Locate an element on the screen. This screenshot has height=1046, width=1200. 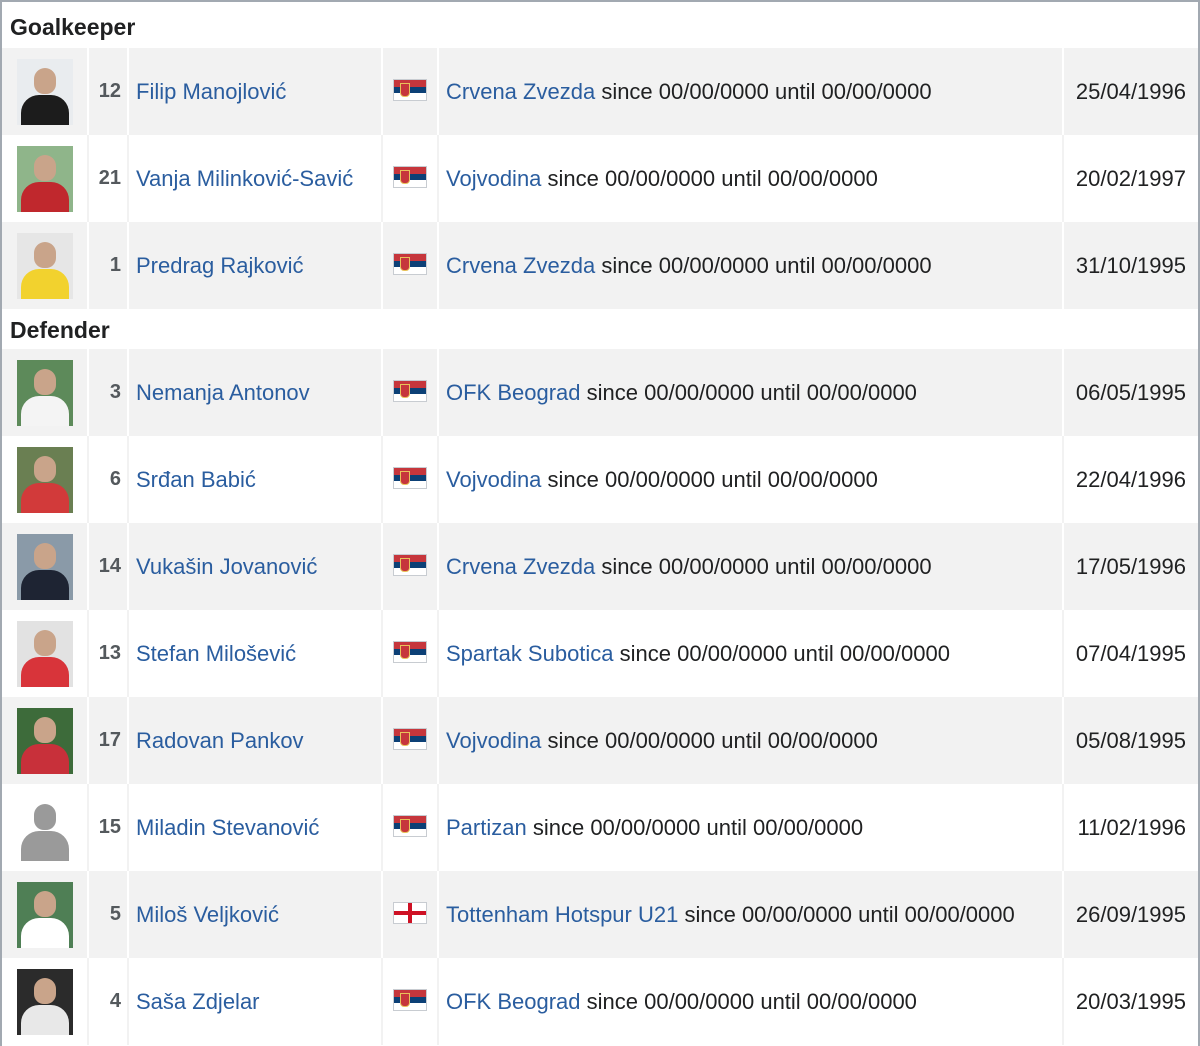
date-of-birth: 06/05/1995 is located at coordinates (1130, 392).